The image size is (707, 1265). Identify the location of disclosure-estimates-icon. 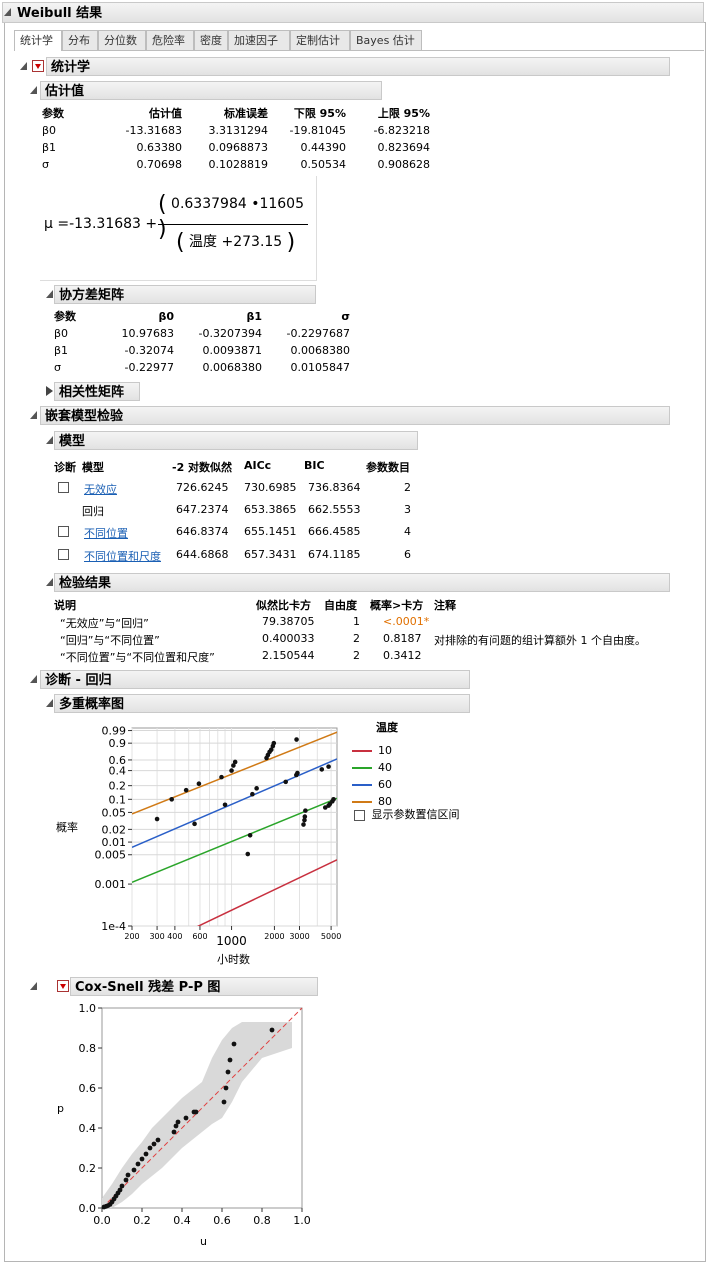
(33, 90).